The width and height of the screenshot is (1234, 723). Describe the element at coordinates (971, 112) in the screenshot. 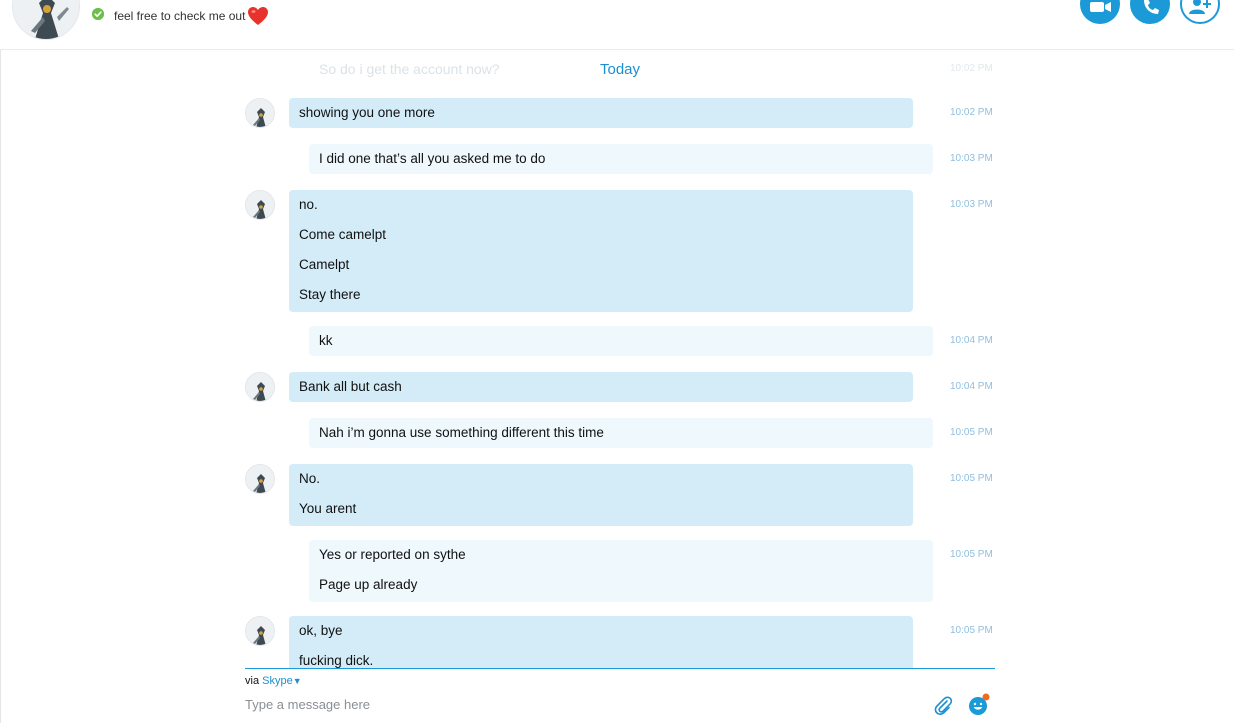

I see `message-timestamp: 10:02 PM` at that location.